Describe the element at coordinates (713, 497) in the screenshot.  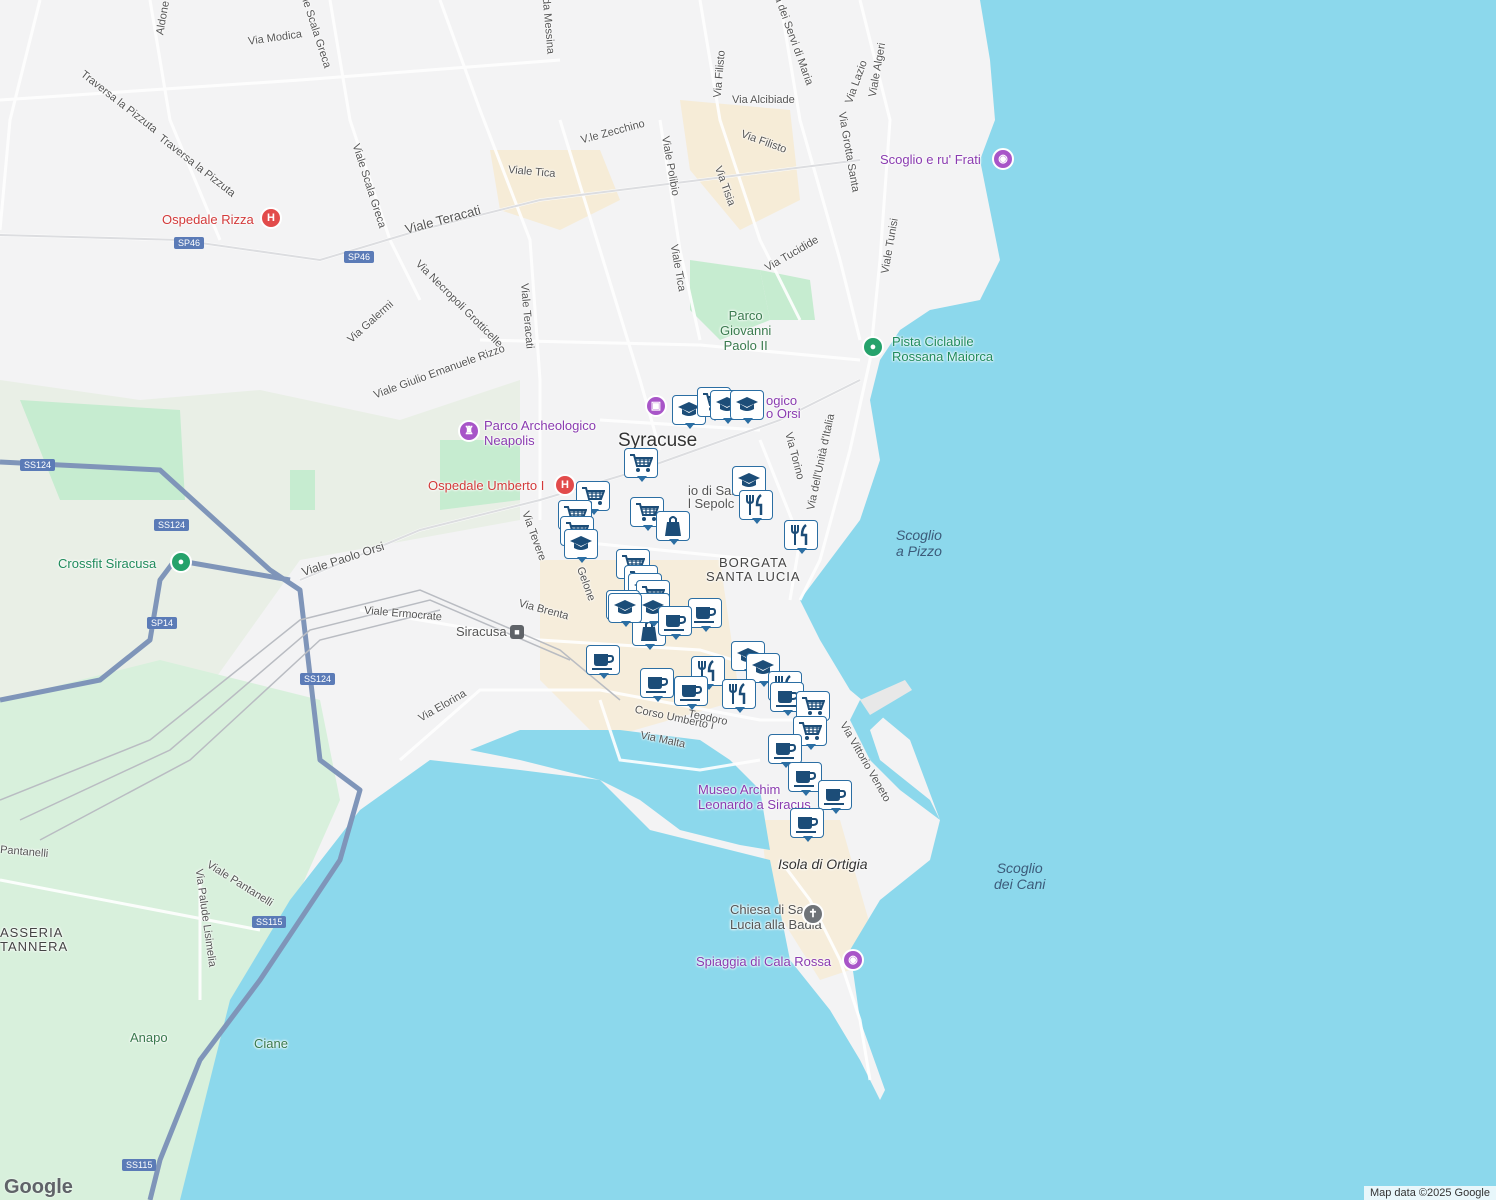
I see `poi-label: io di San l Sepolc` at that location.